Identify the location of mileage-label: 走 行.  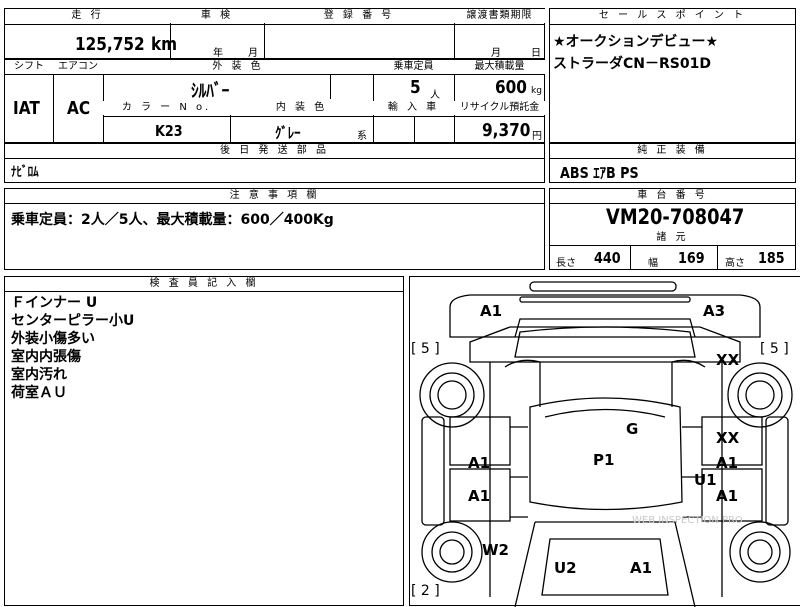
(87, 16).